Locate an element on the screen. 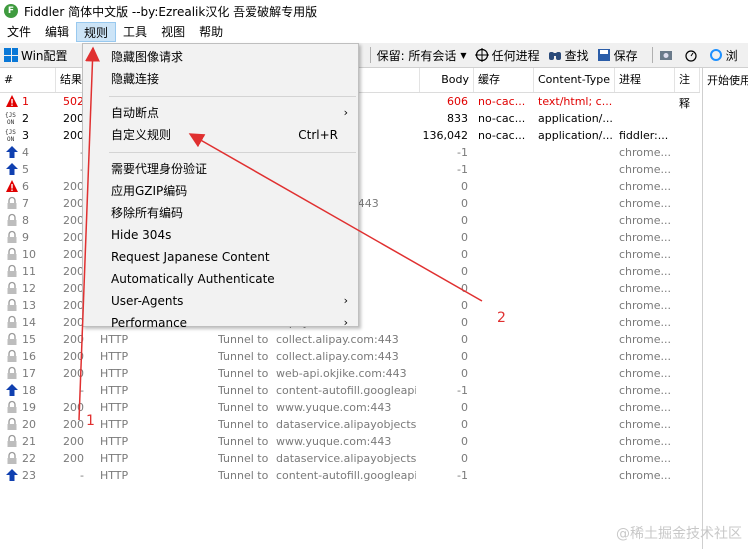 The height and width of the screenshot is (549, 748). watermark: @稀土掘金技术社区 is located at coordinates (679, 534).